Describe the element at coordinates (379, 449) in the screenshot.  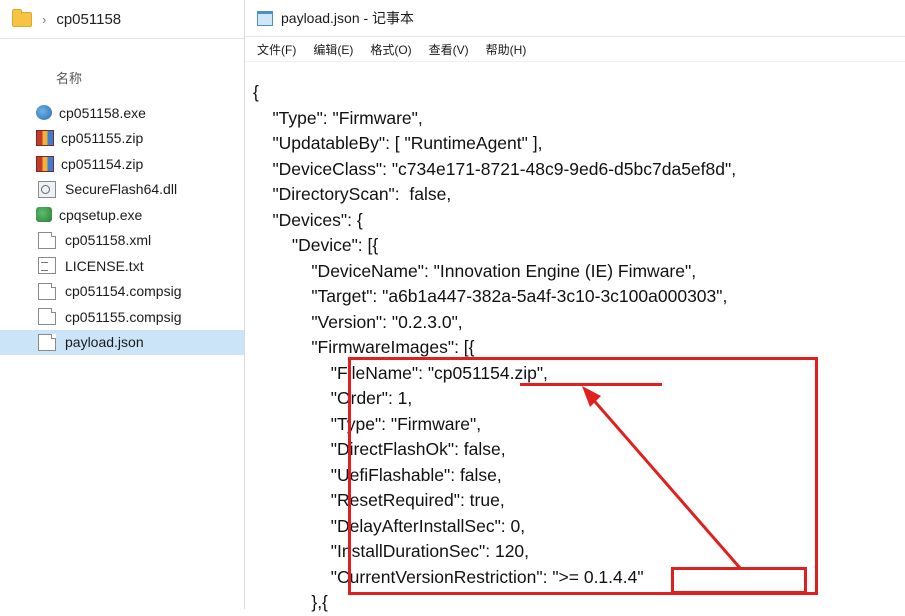
I see `text-line: "DirectFlashOk": false,` at that location.